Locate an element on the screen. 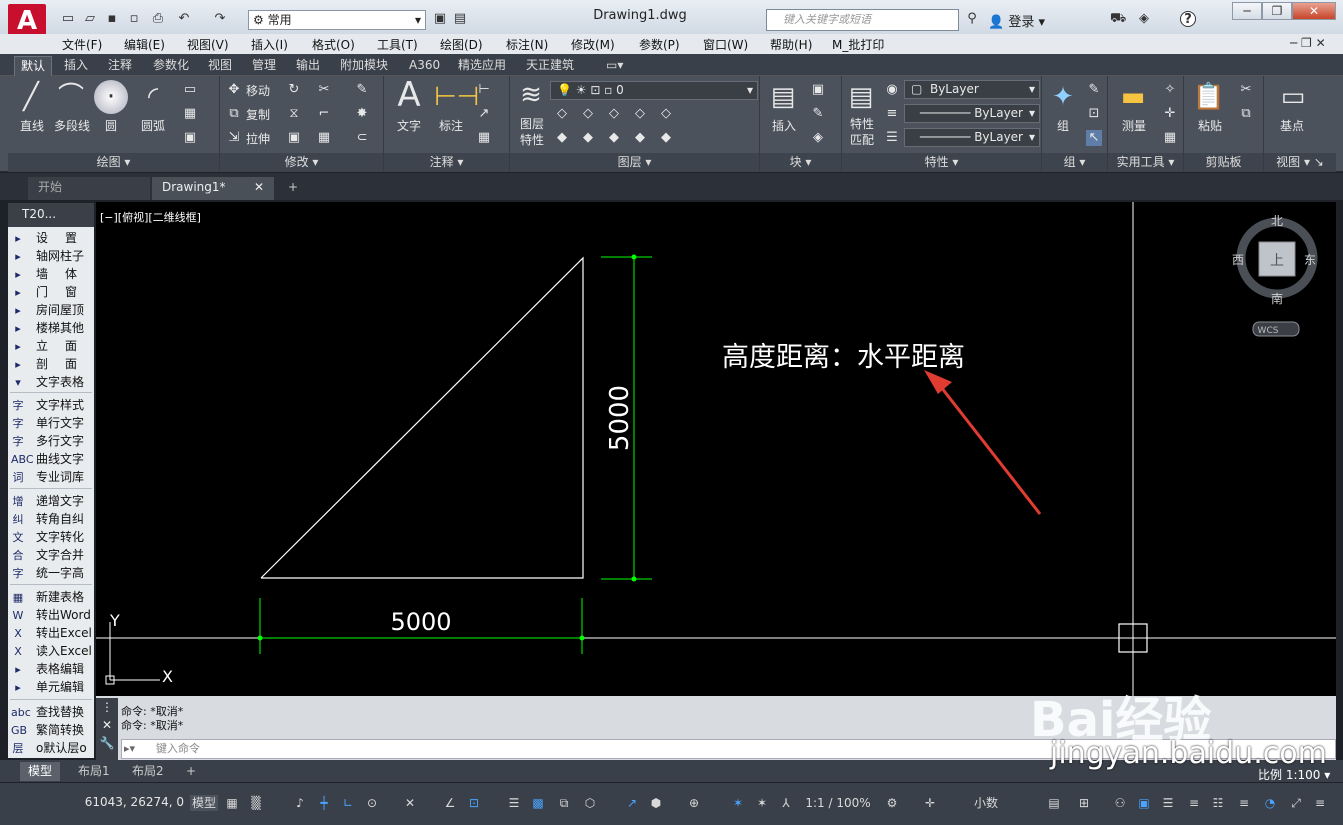 Image resolution: width=1343 pixels, height=825 pixels. linetype-combo: ─────── ByLayer ▾ is located at coordinates (972, 113).